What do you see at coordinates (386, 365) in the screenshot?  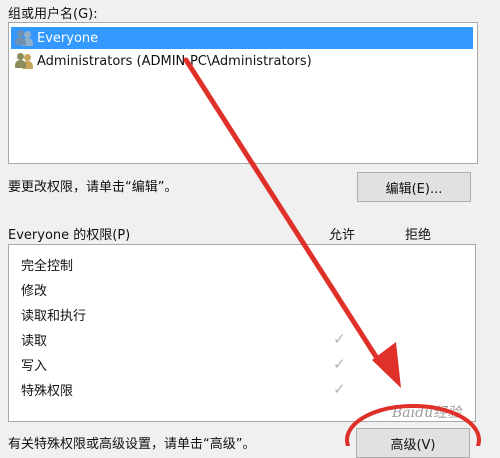 I see `annotation-arrowhead-icon` at bounding box center [386, 365].